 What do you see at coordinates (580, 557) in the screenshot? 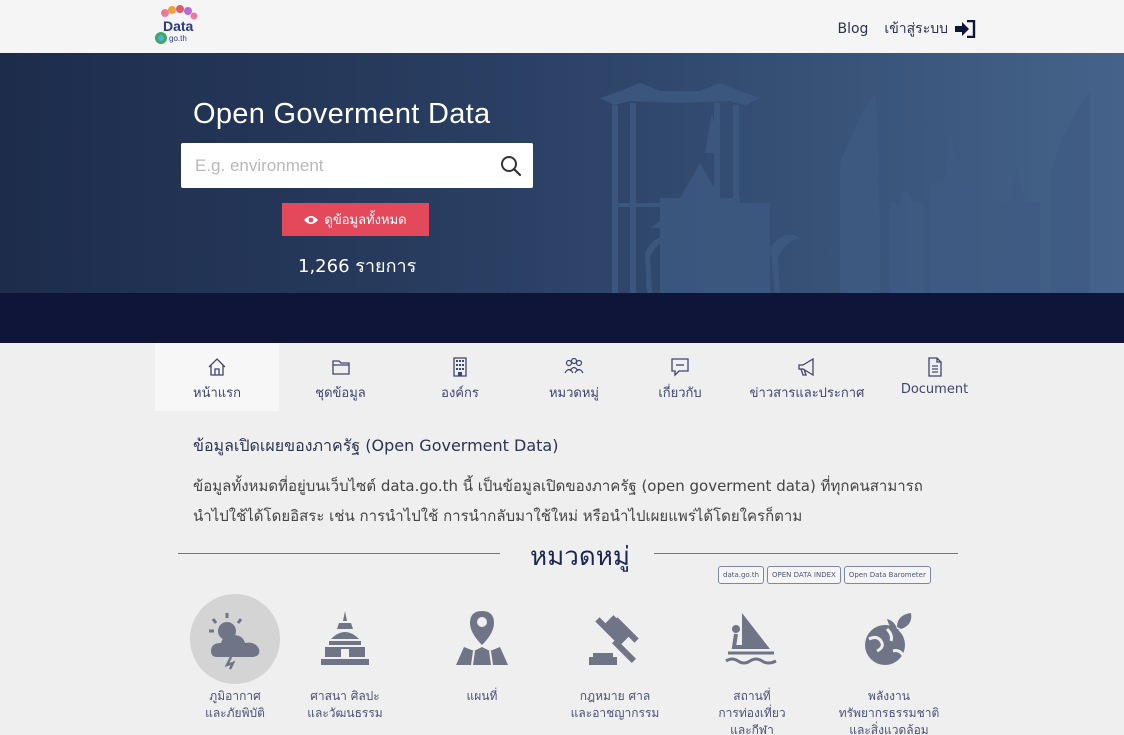
I see `category-heading: หมวดหมู่` at bounding box center [580, 557].